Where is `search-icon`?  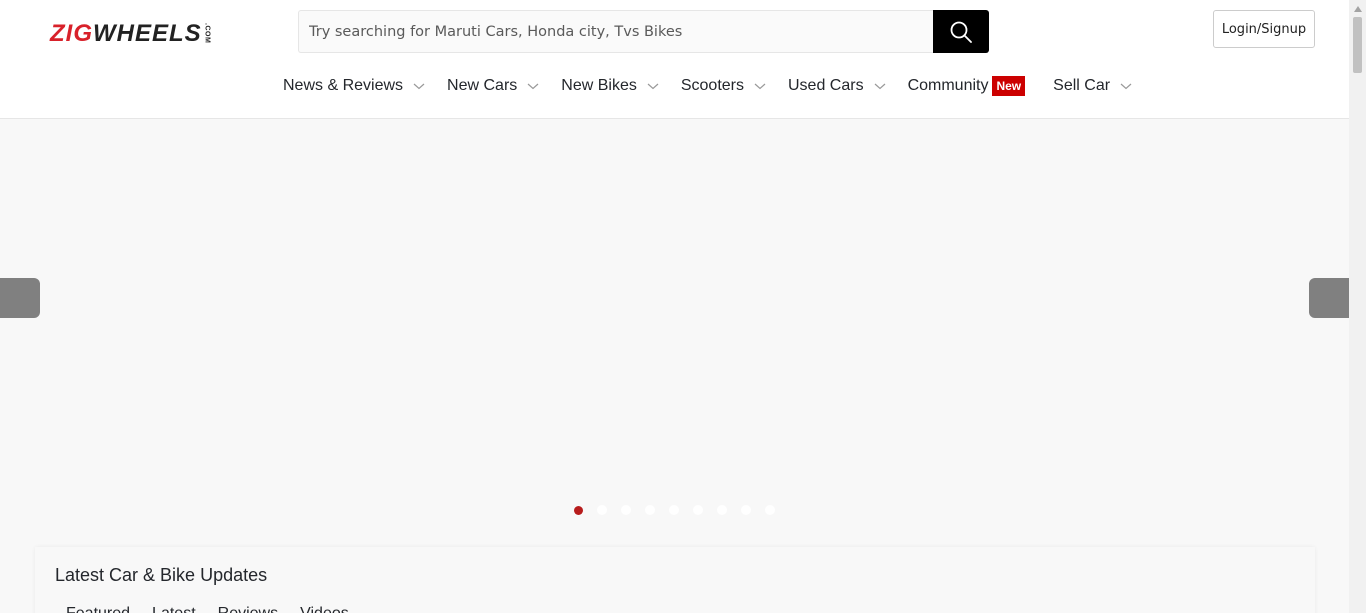
search-icon is located at coordinates (961, 32).